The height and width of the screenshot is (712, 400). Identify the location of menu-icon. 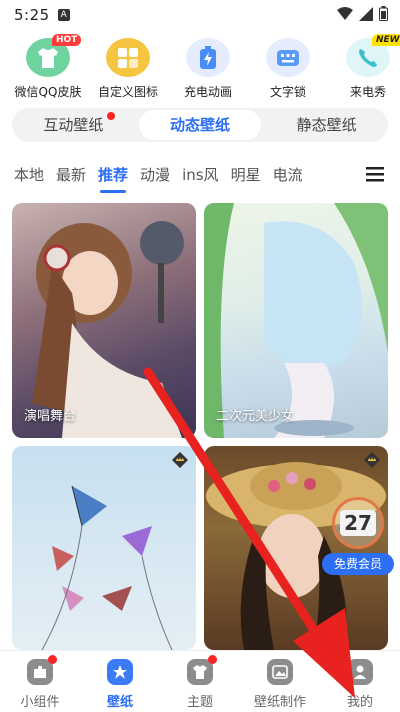
(375, 174).